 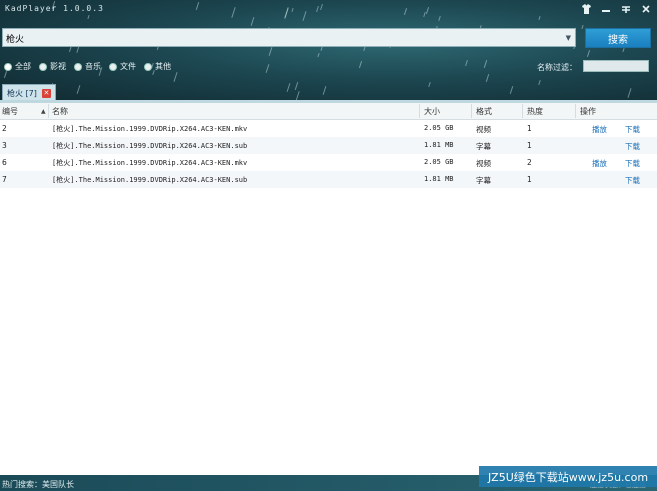 What do you see at coordinates (46, 93) in the screenshot?
I see `close-icon: ✕` at bounding box center [46, 93].